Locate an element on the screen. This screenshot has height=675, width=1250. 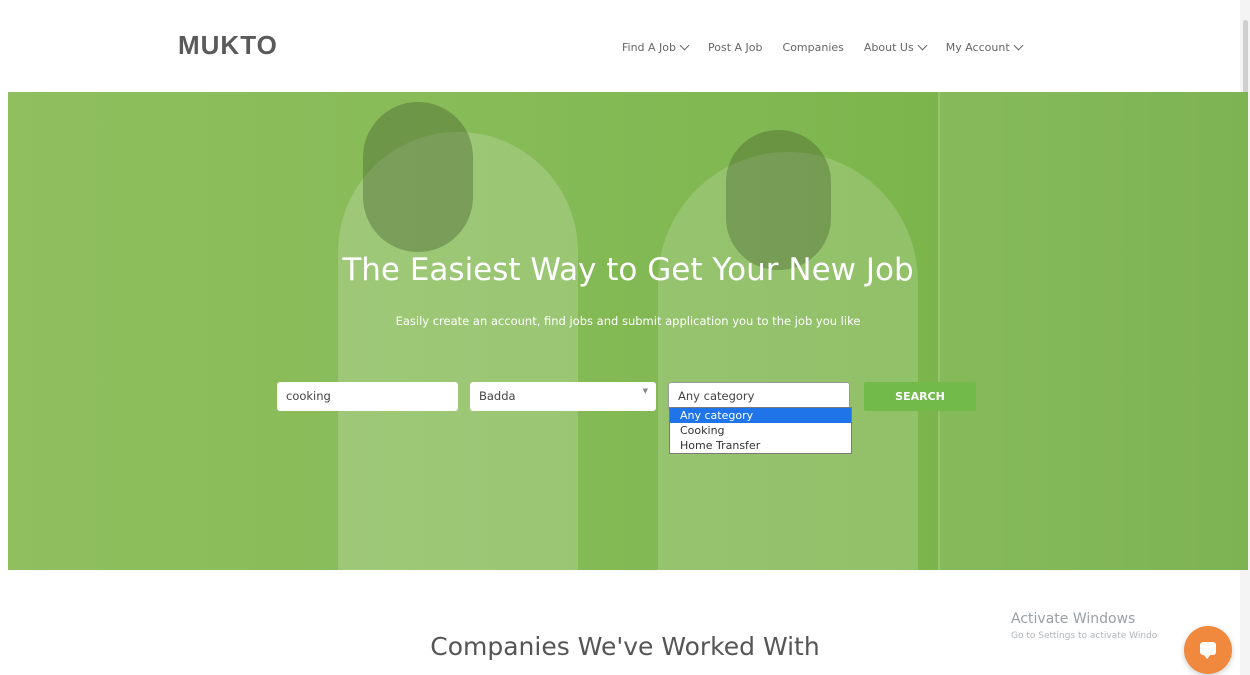
location-select: Badda ▼ is located at coordinates (563, 396).